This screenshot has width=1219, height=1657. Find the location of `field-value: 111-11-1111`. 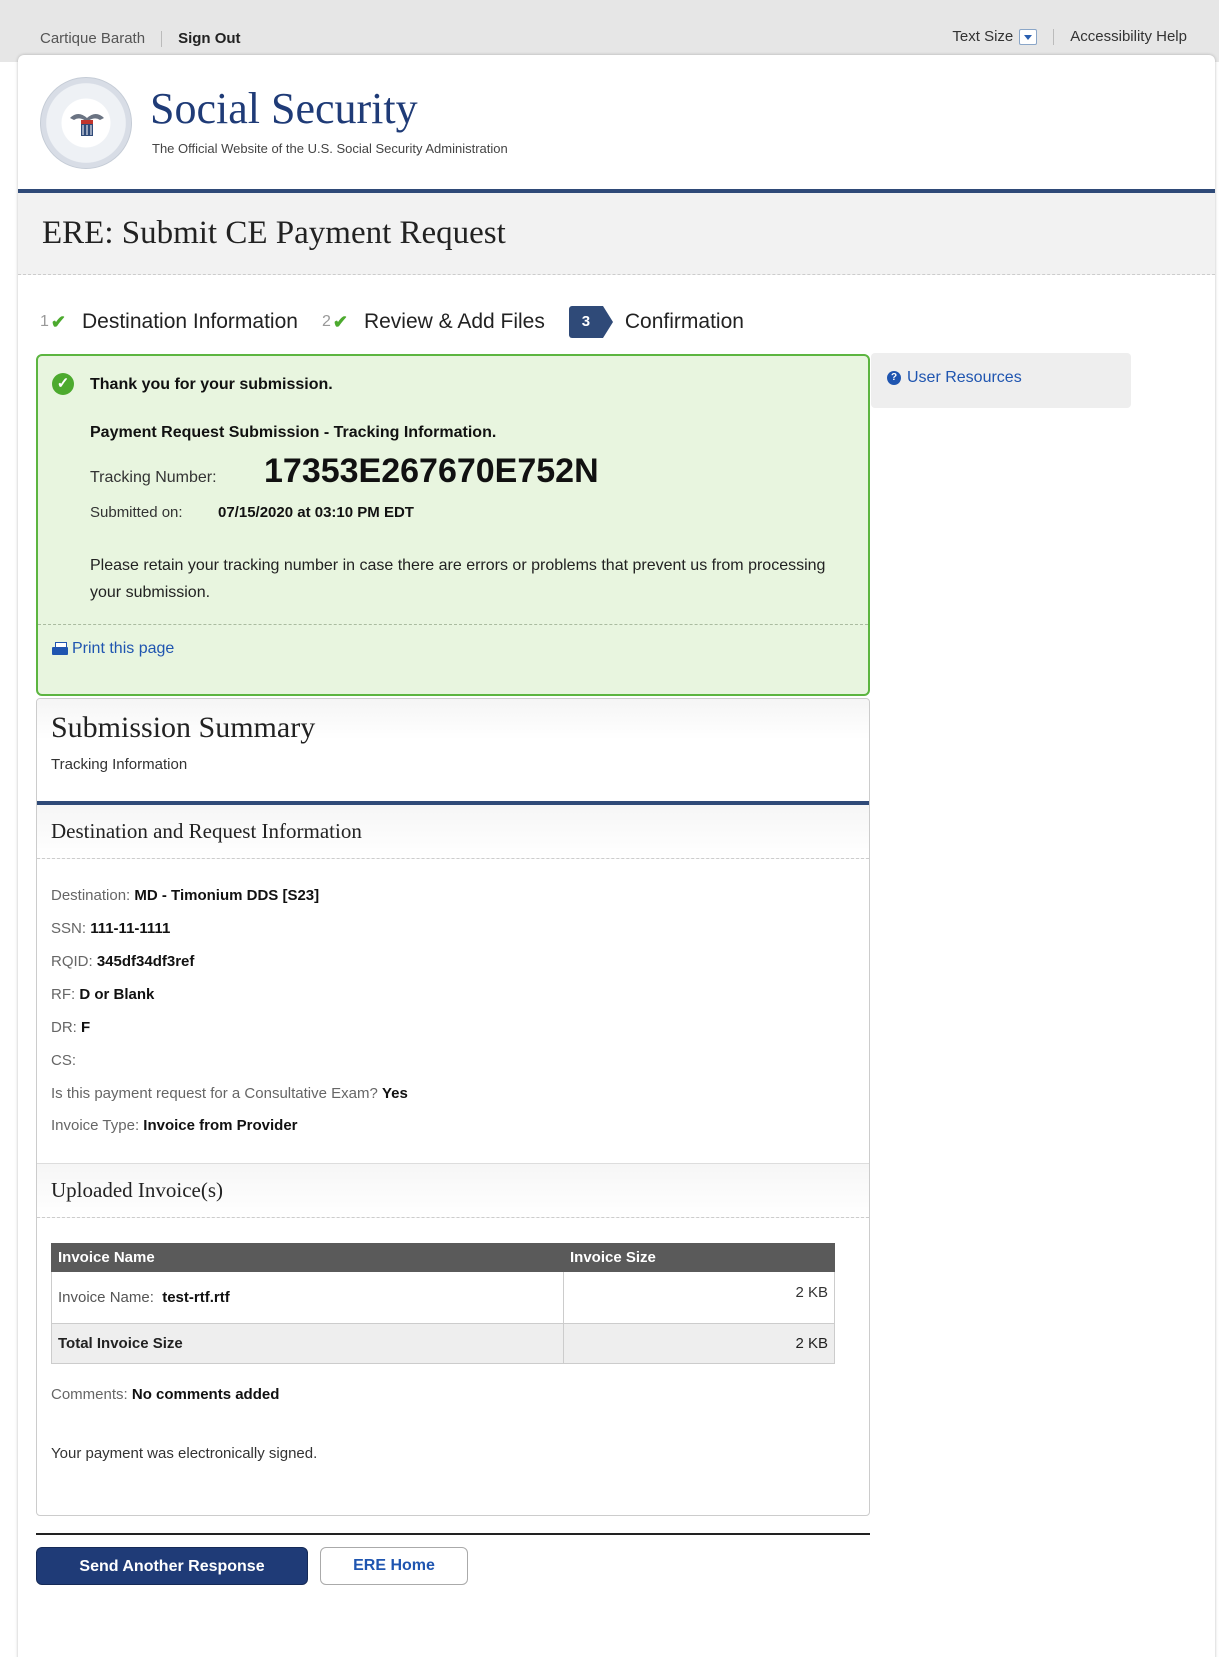

field-value: 111-11-1111 is located at coordinates (130, 928).